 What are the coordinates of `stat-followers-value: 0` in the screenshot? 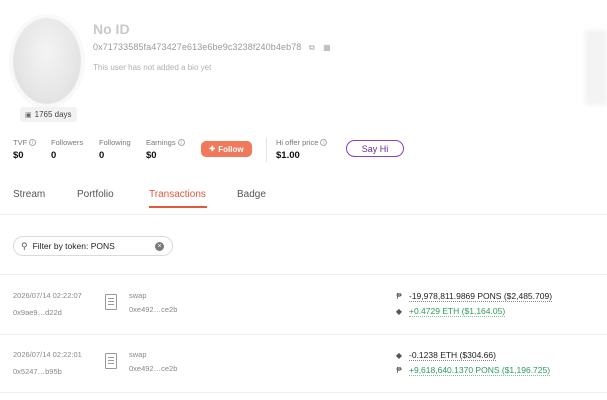 It's located at (54, 155).